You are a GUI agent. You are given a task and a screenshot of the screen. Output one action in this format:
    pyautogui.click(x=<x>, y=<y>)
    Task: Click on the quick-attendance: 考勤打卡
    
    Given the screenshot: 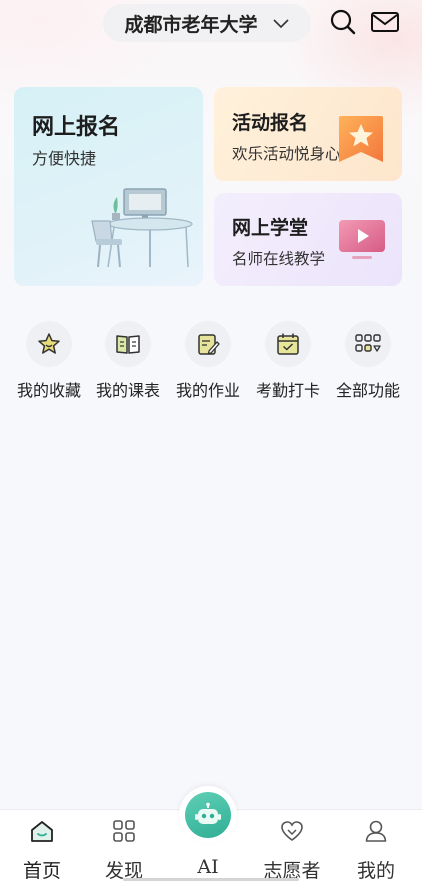 What is the action you would take?
    pyautogui.click(x=288, y=361)
    